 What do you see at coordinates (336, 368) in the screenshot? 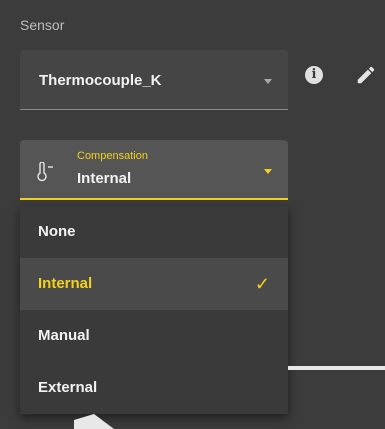
I see `background-divider` at bounding box center [336, 368].